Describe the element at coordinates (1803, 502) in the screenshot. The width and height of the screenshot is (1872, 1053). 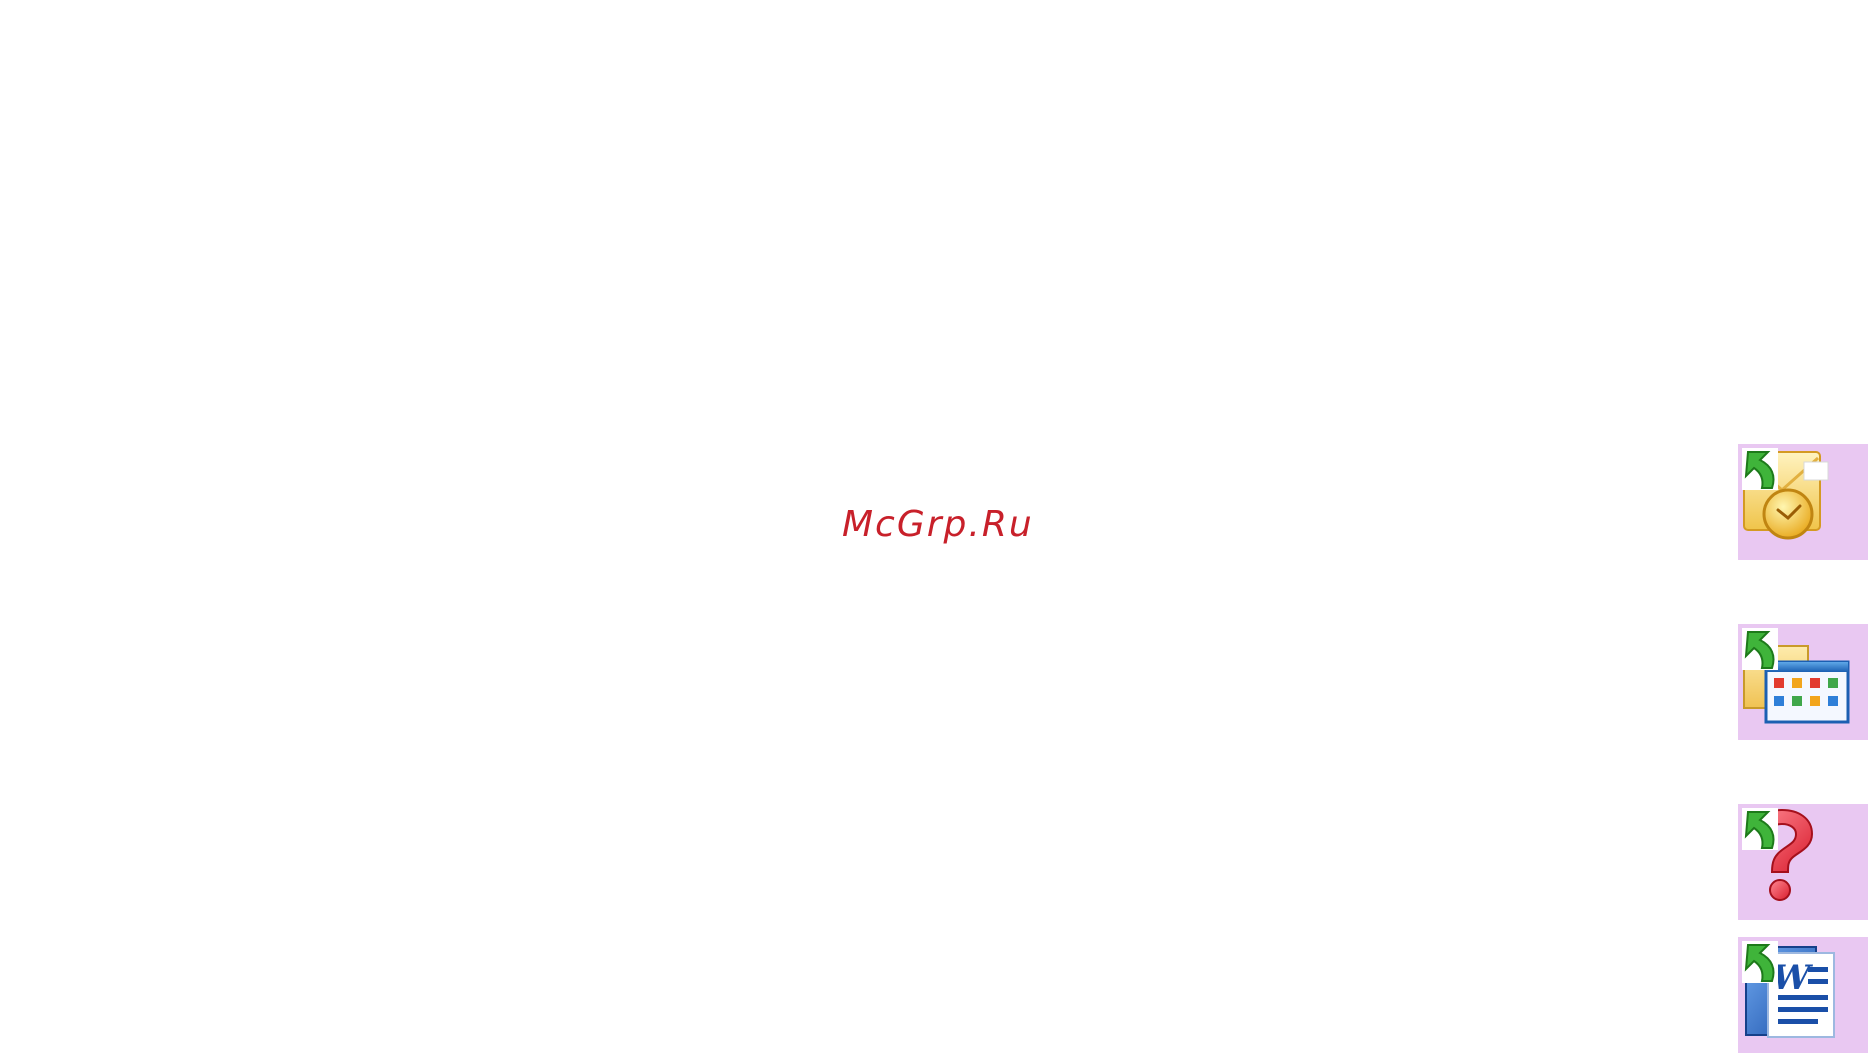
I see `shortcut-outlook` at that location.